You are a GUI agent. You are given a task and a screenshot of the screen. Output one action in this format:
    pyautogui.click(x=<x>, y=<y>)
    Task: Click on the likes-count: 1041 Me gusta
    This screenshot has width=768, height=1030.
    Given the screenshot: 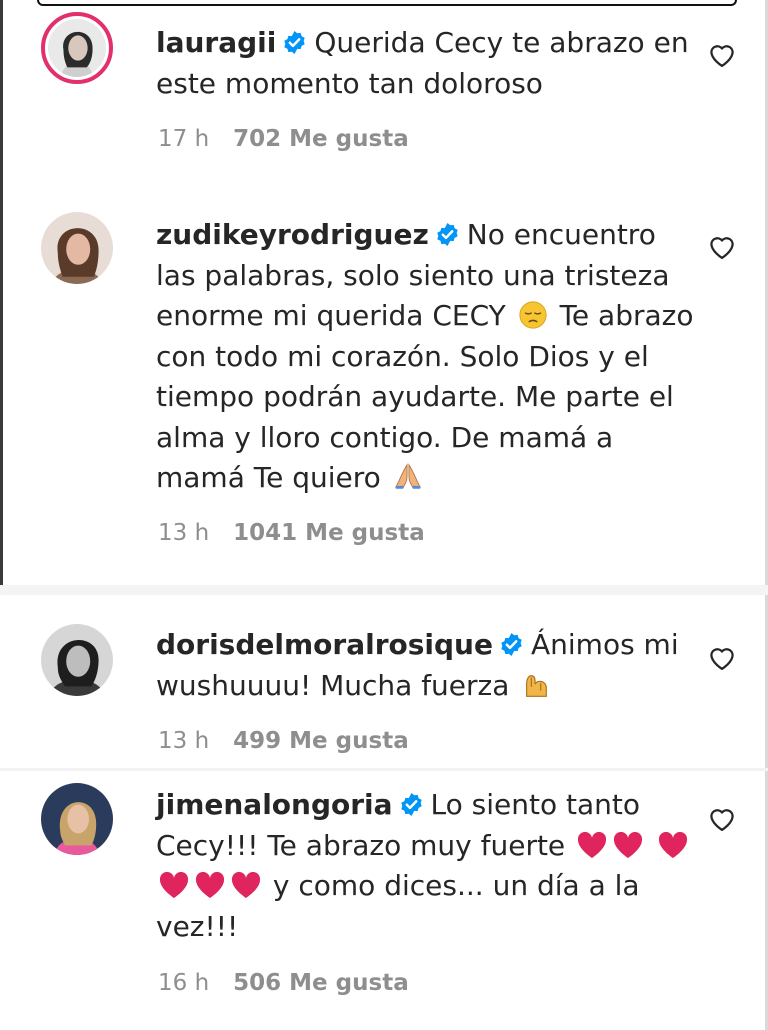 What is the action you would take?
    pyautogui.click(x=329, y=533)
    